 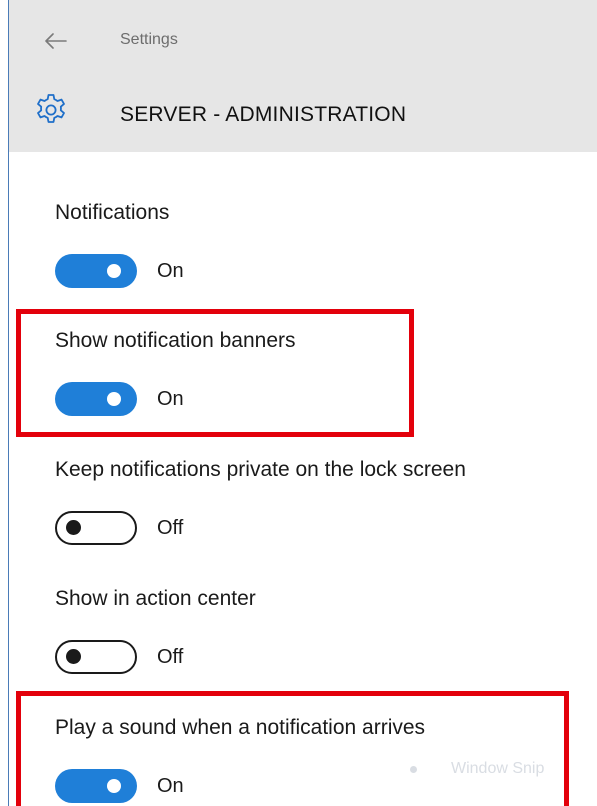 I want to click on back-button, so click(x=56, y=41).